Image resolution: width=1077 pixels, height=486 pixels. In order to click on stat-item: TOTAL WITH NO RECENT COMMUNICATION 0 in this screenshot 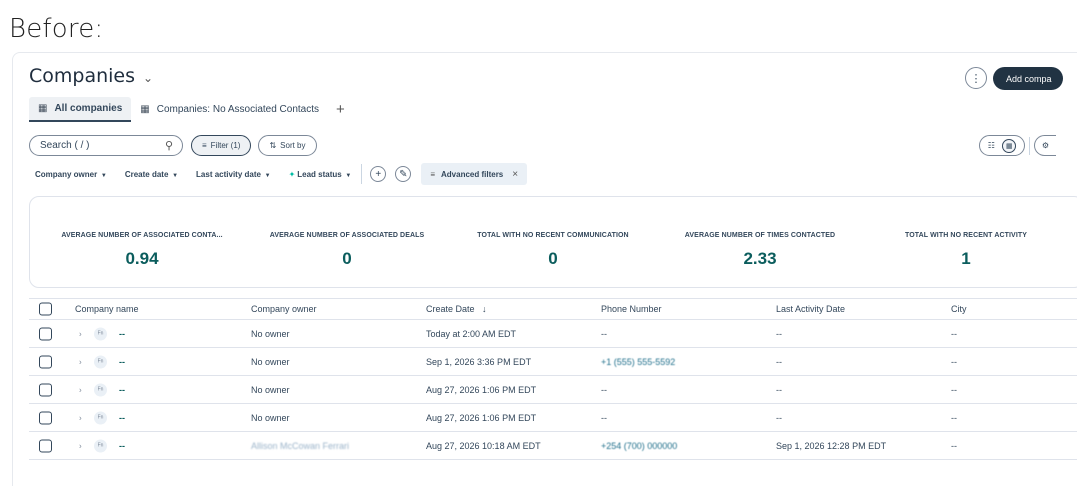, I will do `click(553, 250)`.